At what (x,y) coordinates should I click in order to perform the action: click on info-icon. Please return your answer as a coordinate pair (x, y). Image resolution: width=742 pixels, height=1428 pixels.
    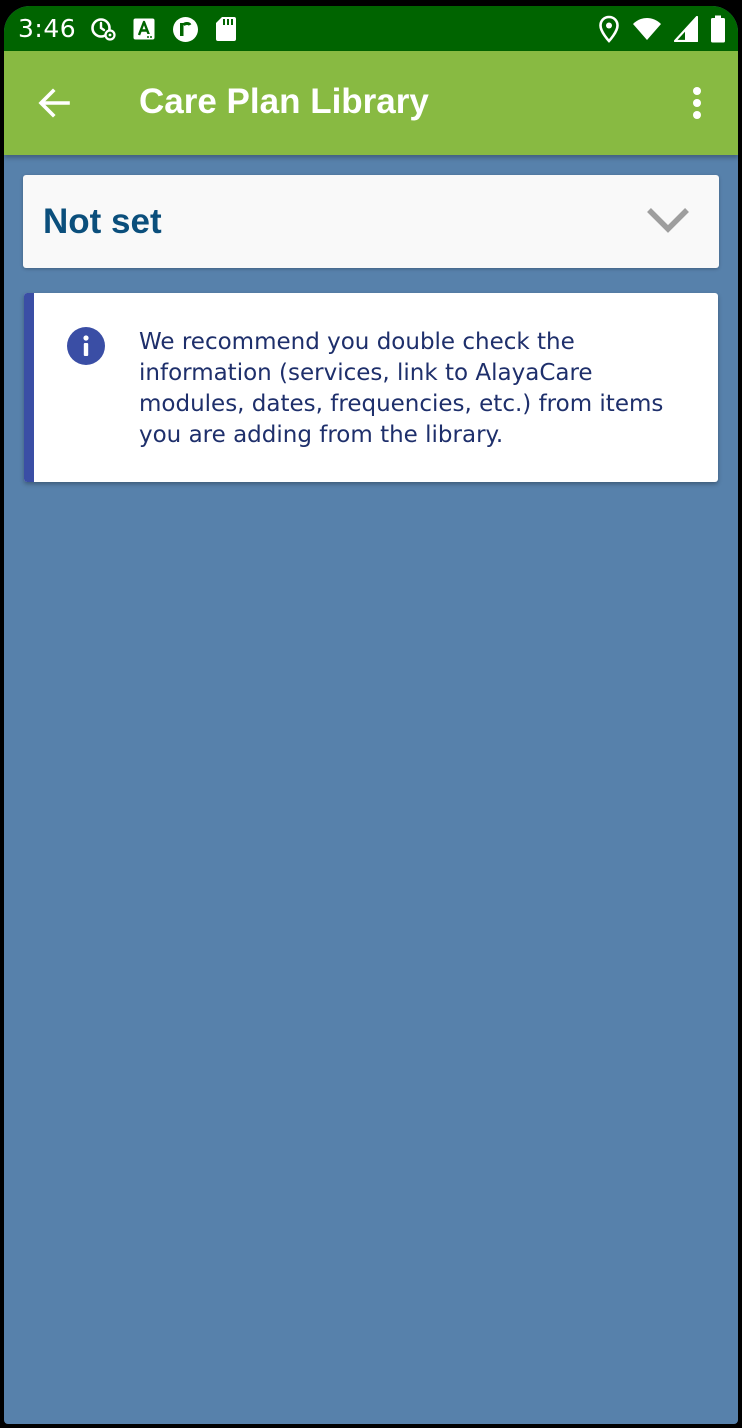
    Looking at the image, I should click on (86, 346).